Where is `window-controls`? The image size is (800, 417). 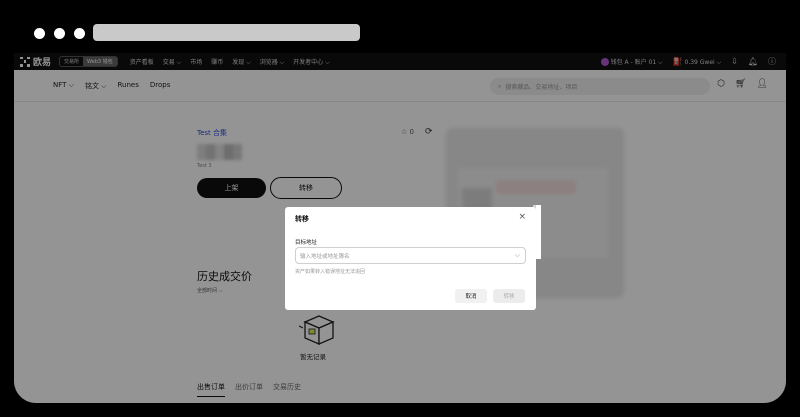
window-controls is located at coordinates (59, 33).